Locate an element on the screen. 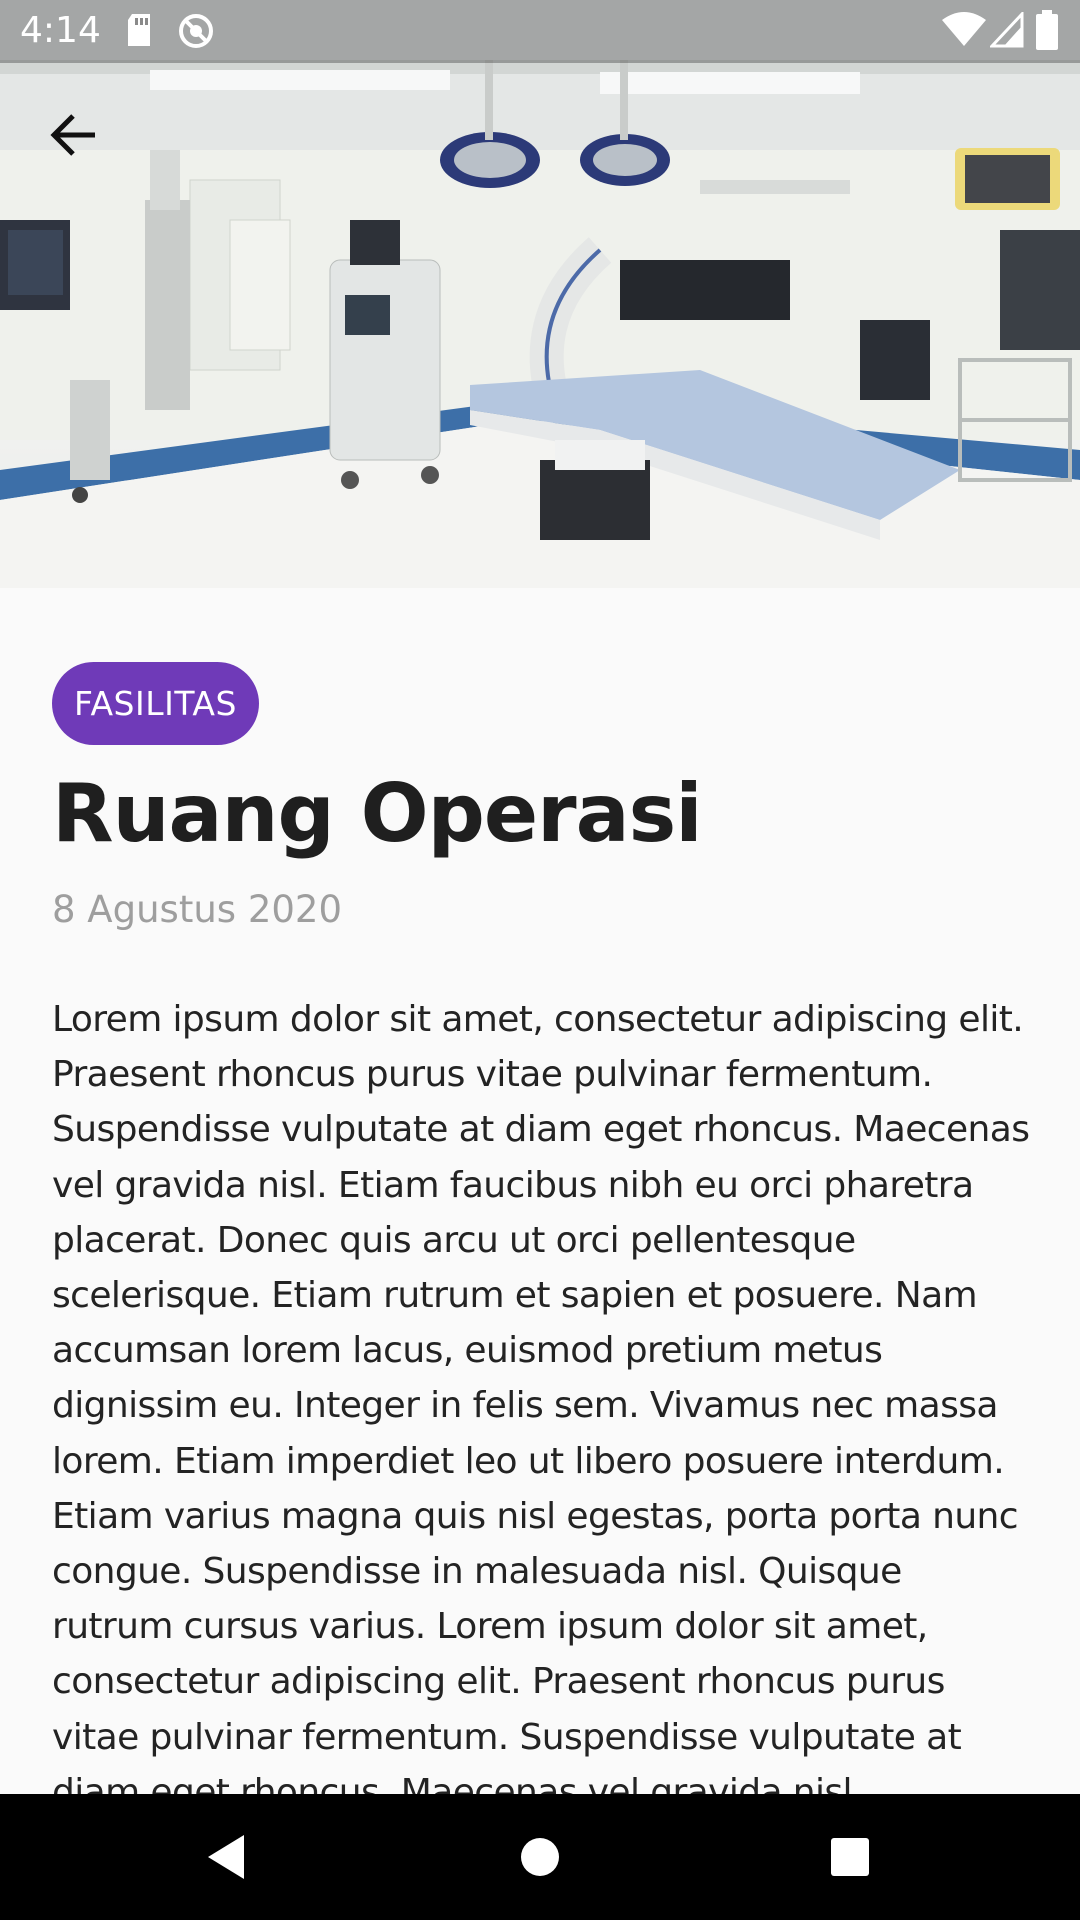 This screenshot has width=1080, height=1920. status-bar: 4:14 is located at coordinates (540, 31).